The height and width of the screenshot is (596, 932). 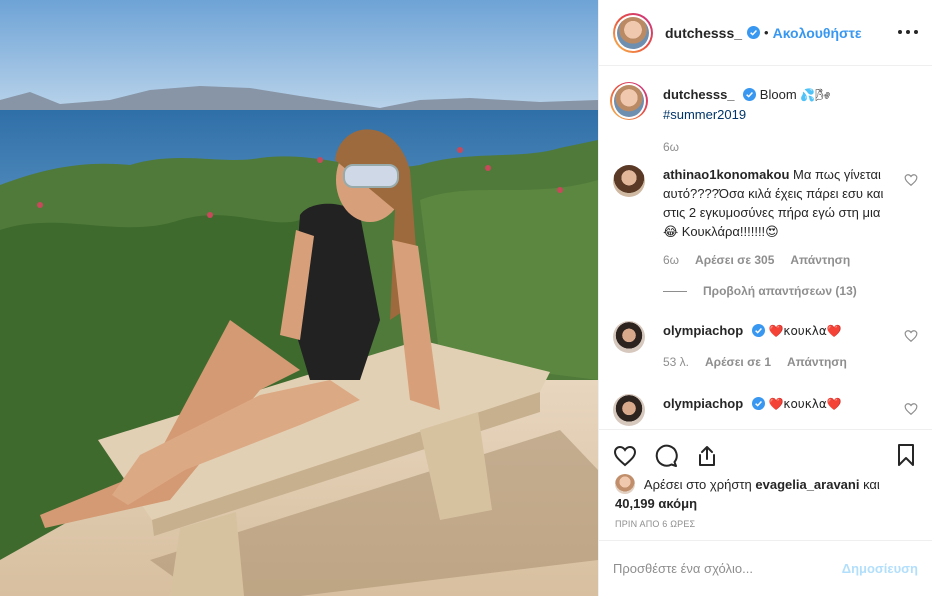 I want to click on caption-text: Bloom, so click(x=778, y=94).